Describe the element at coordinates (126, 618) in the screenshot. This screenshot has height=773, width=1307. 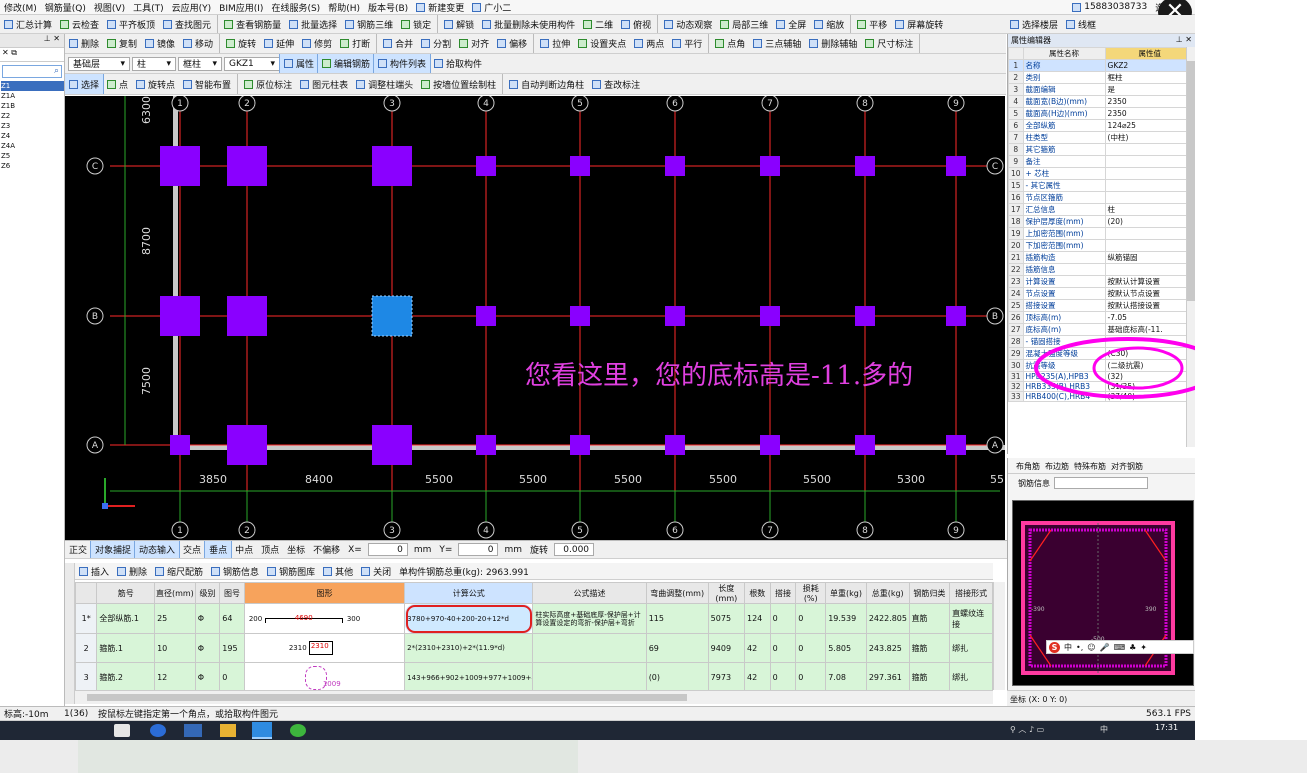
I see `cell-name: 全部纵筋.1` at that location.